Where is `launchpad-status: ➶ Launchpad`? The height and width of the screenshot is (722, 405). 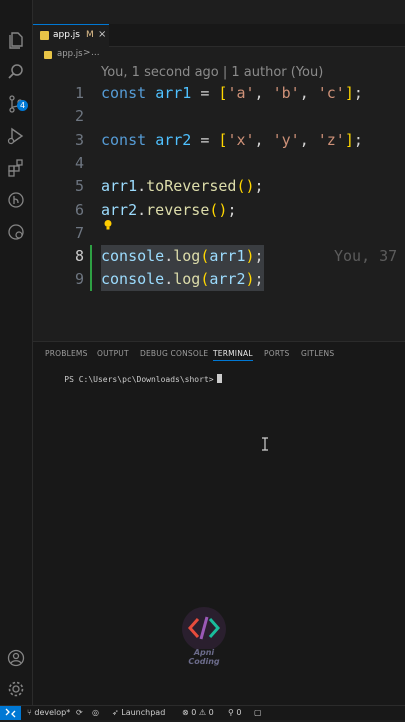 launchpad-status: ➶ Launchpad is located at coordinates (138, 712).